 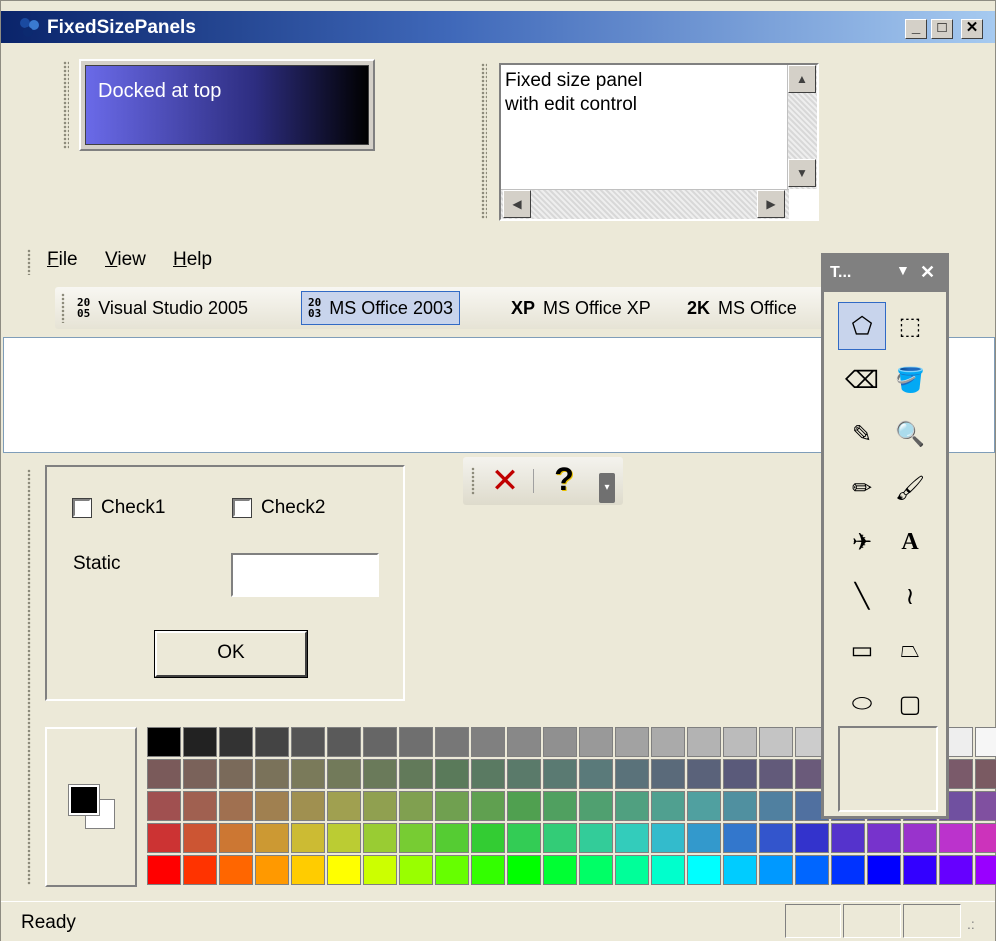 What do you see at coordinates (916, 29) in the screenshot?
I see `minimize-button: _` at bounding box center [916, 29].